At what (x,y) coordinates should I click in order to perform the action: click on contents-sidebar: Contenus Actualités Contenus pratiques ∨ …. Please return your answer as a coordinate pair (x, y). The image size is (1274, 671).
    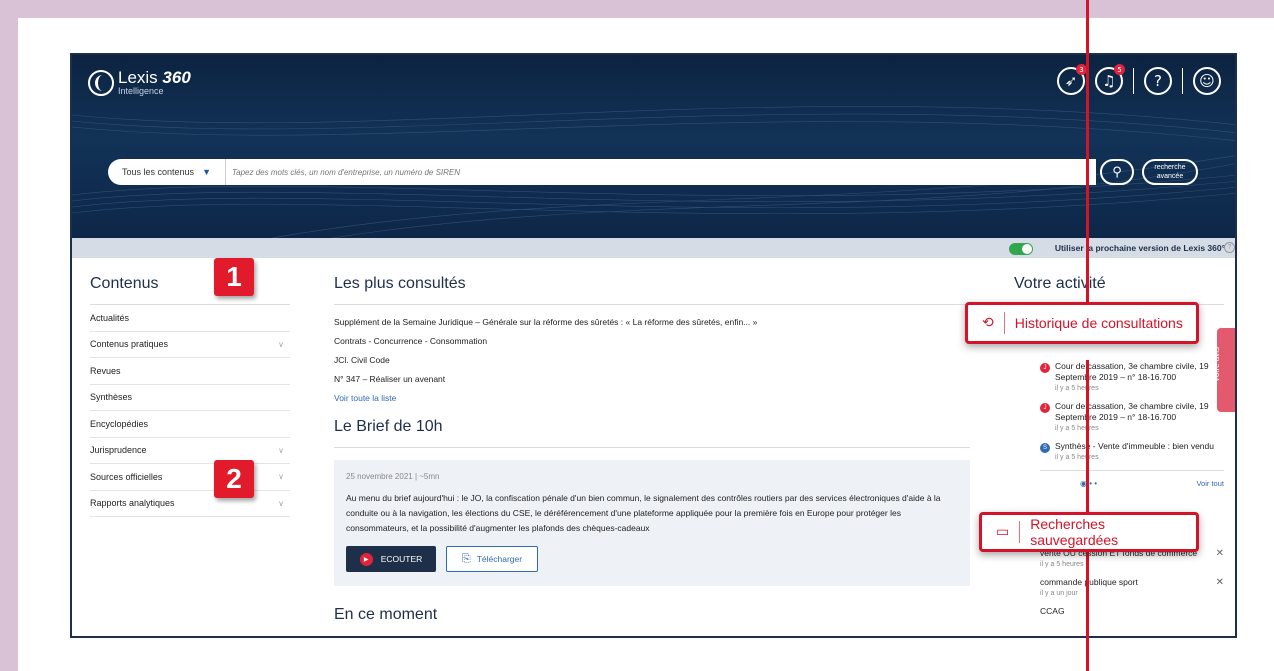
    Looking at the image, I should click on (190, 396).